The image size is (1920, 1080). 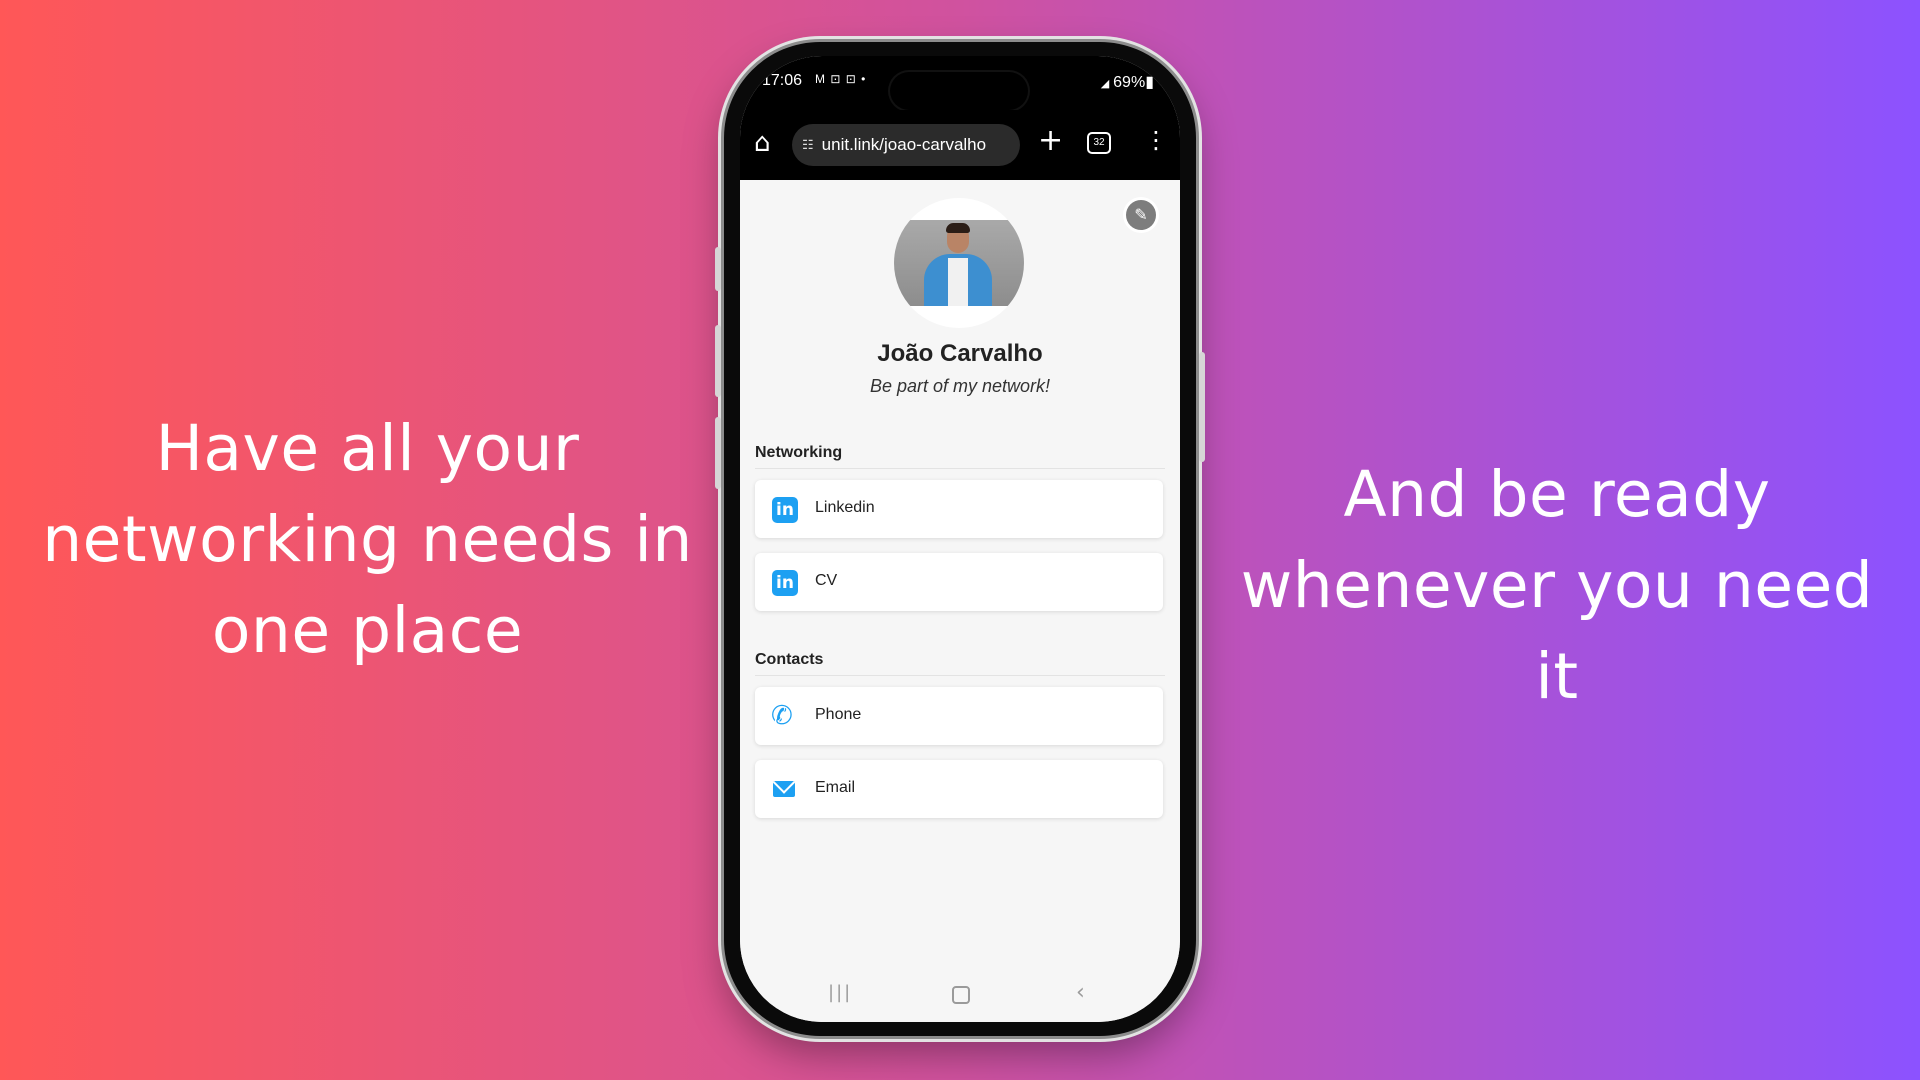 What do you see at coordinates (826, 580) in the screenshot?
I see `link-label: CV` at bounding box center [826, 580].